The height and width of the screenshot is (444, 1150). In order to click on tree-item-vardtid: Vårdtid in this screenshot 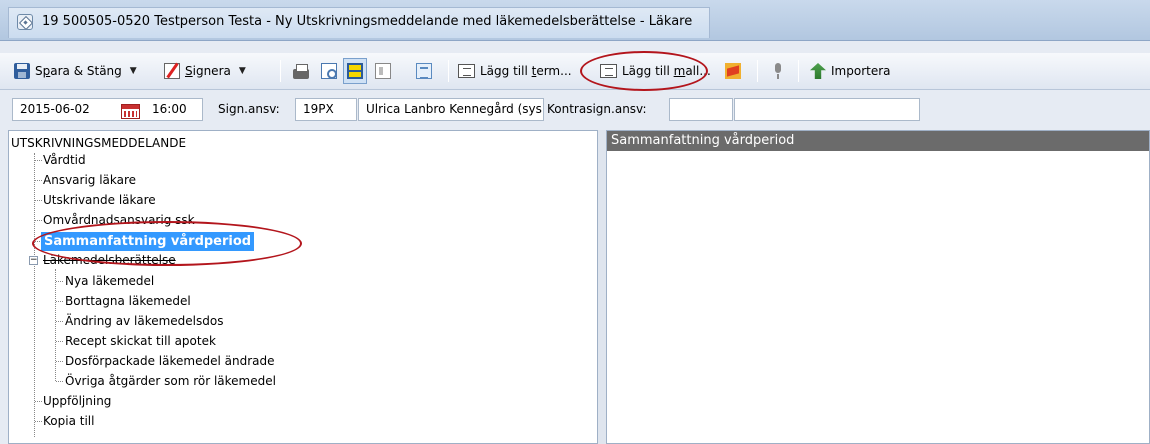, I will do `click(64, 160)`.